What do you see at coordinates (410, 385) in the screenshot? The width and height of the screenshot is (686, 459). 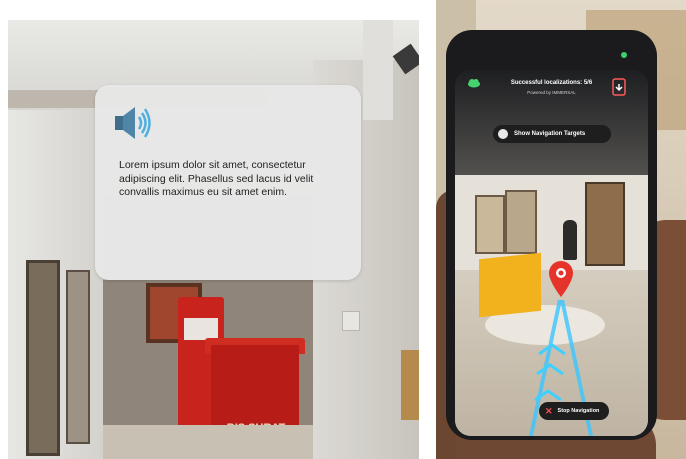 I see `picture-frame` at bounding box center [410, 385].